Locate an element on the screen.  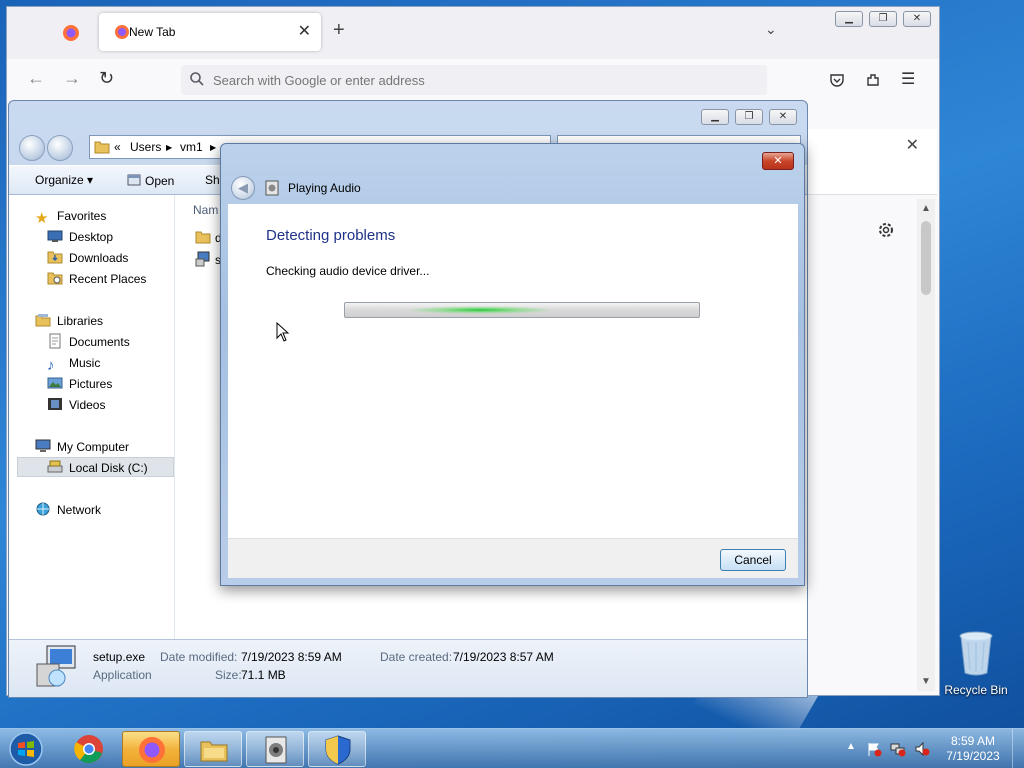
firefox-nav-bar: ← → ↻ ☰ is located at coordinates (473, 80).